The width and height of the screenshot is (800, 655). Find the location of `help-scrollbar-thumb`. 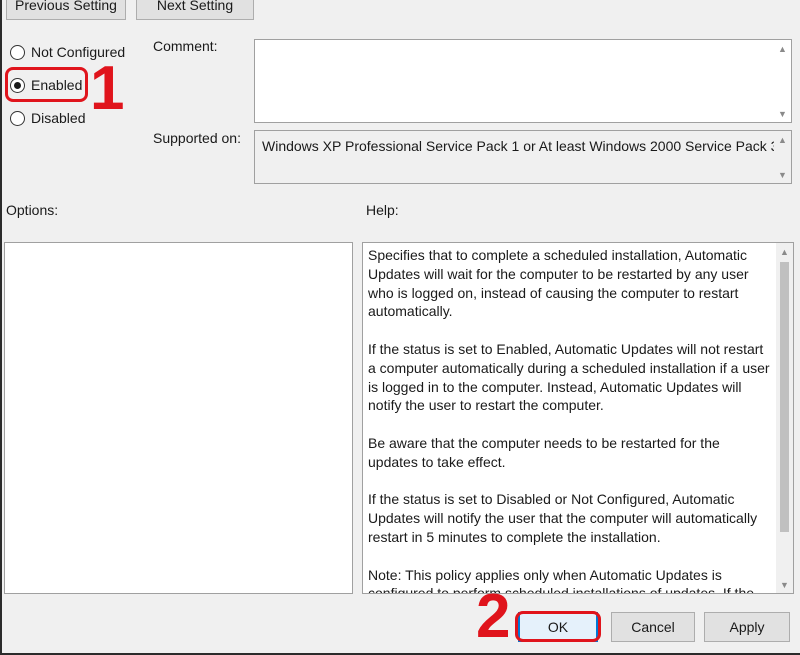

help-scrollbar-thumb is located at coordinates (784, 397).